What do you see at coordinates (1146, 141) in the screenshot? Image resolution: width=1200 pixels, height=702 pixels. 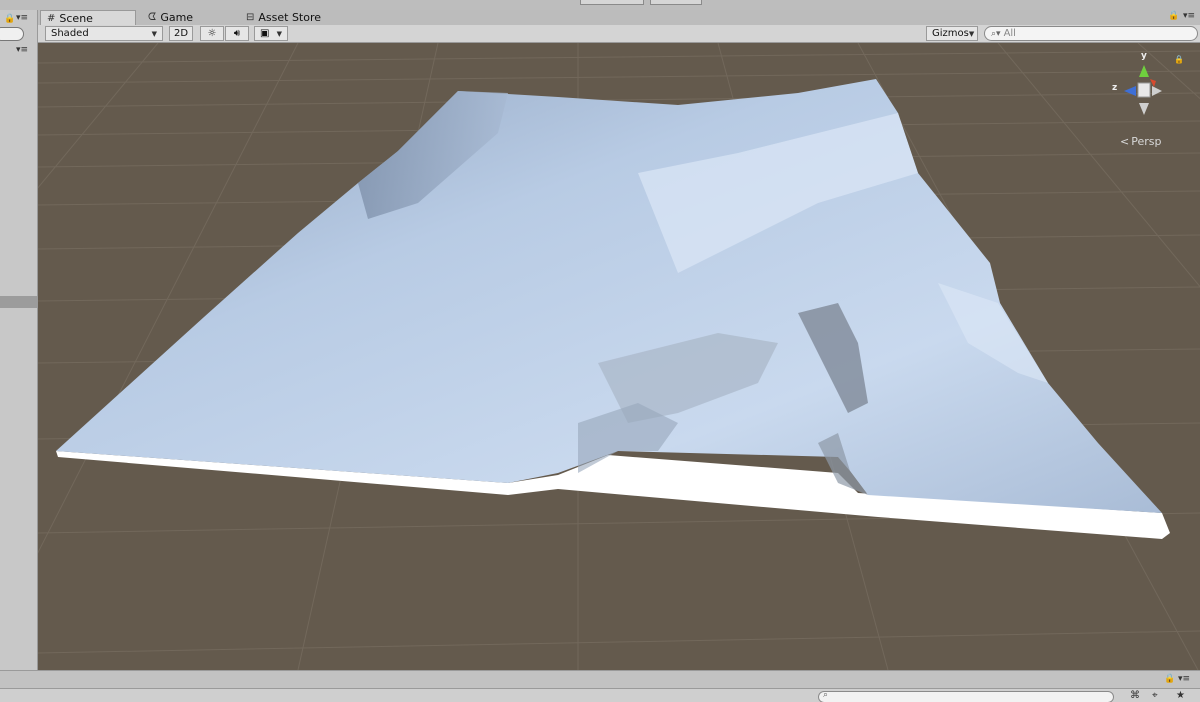 I see `projection-label: Persp` at bounding box center [1146, 141].